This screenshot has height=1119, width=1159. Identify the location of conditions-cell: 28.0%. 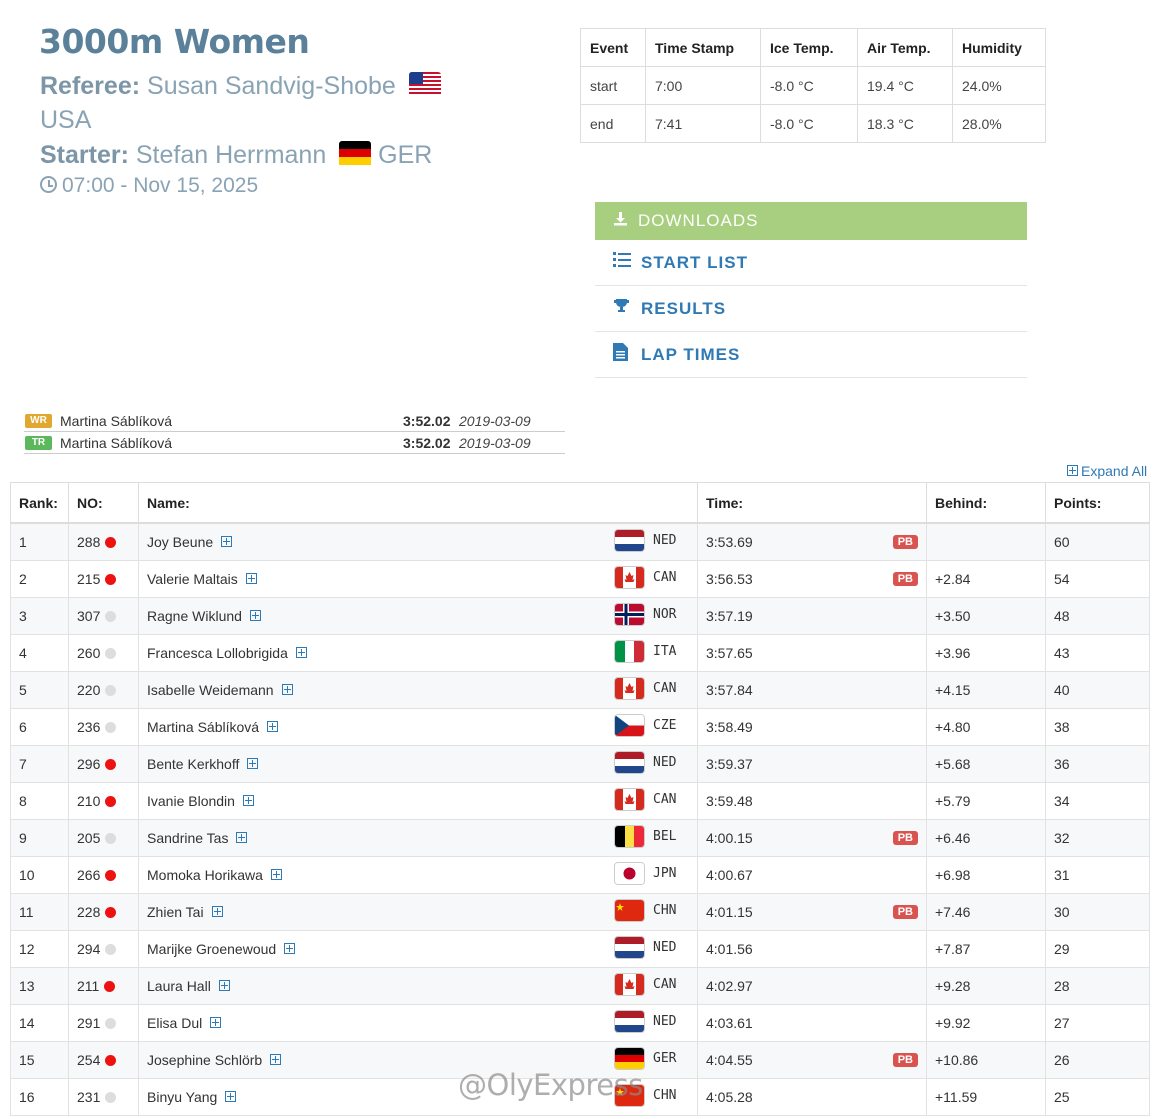
(999, 123).